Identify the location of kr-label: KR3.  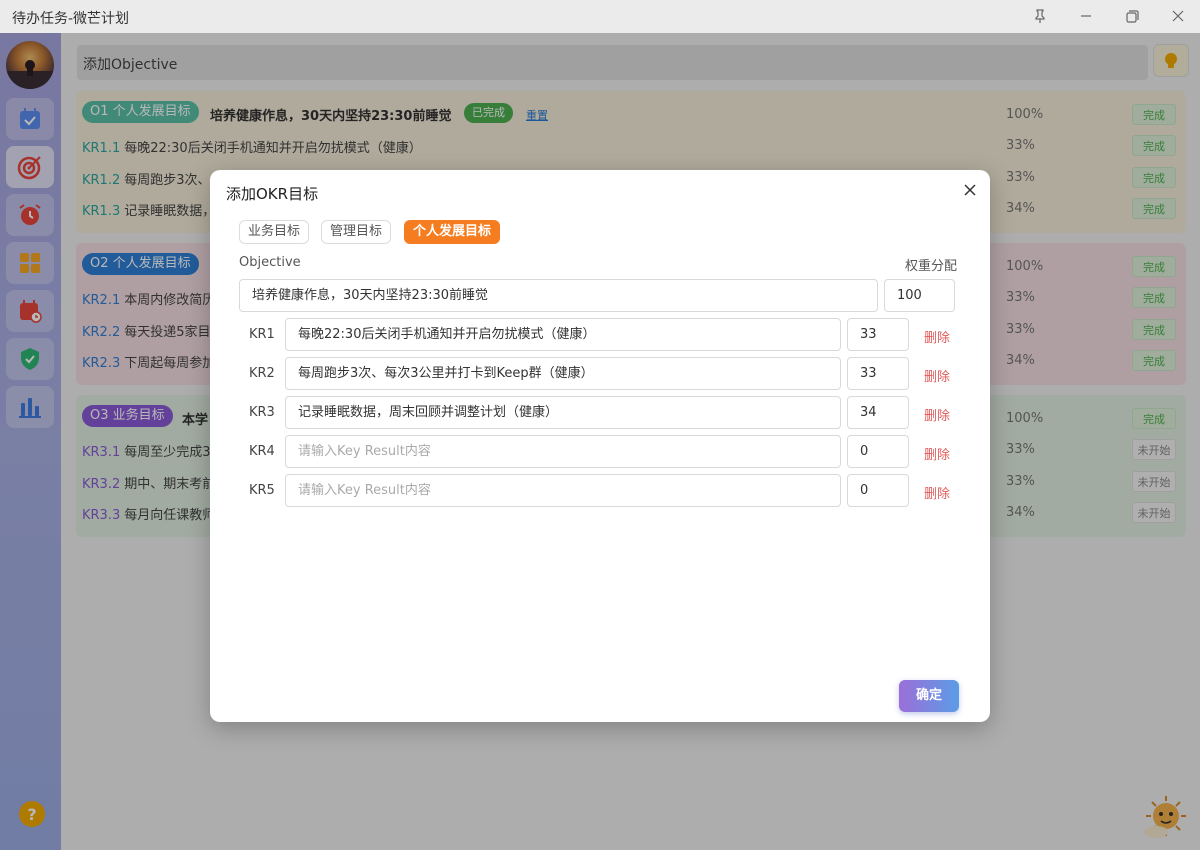
(262, 412).